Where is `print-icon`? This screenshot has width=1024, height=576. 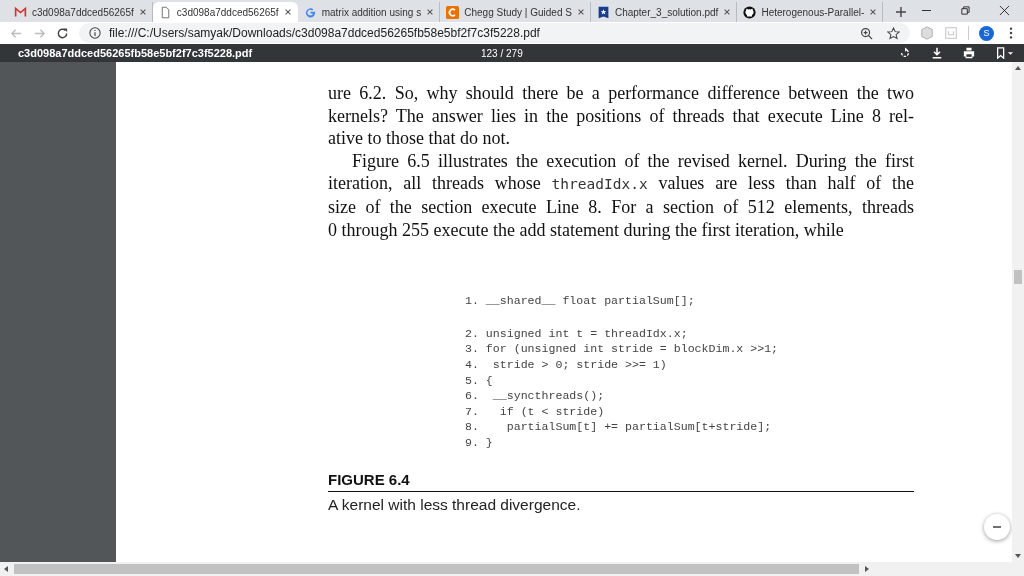
print-icon is located at coordinates (969, 53).